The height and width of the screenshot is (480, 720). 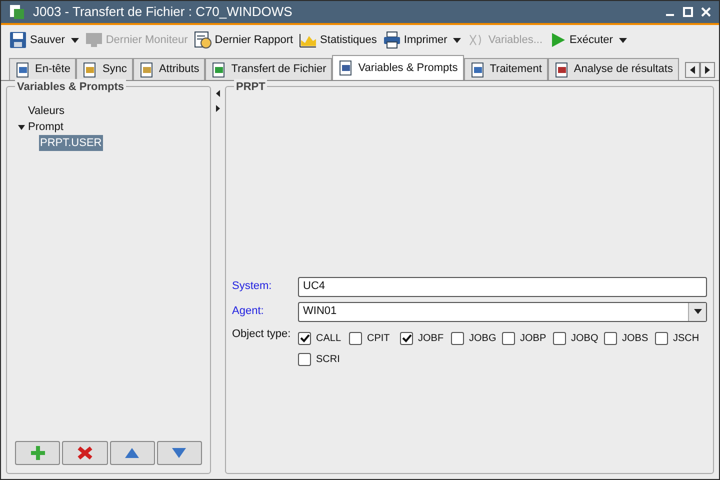 What do you see at coordinates (248, 312) in the screenshot?
I see `field-label: Agent:` at bounding box center [248, 312].